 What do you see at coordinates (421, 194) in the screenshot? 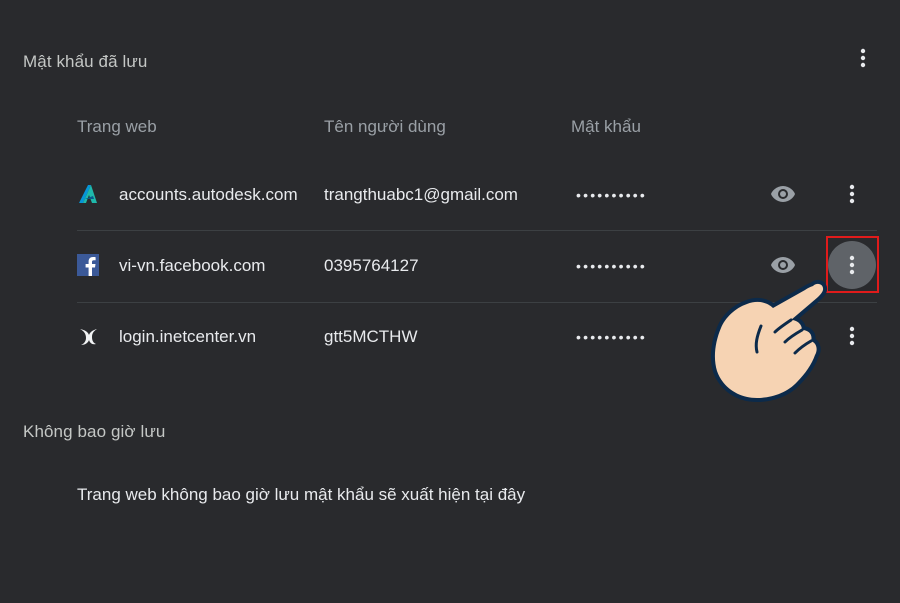
I see `username: trangthuabc1@gmail.com` at bounding box center [421, 194].